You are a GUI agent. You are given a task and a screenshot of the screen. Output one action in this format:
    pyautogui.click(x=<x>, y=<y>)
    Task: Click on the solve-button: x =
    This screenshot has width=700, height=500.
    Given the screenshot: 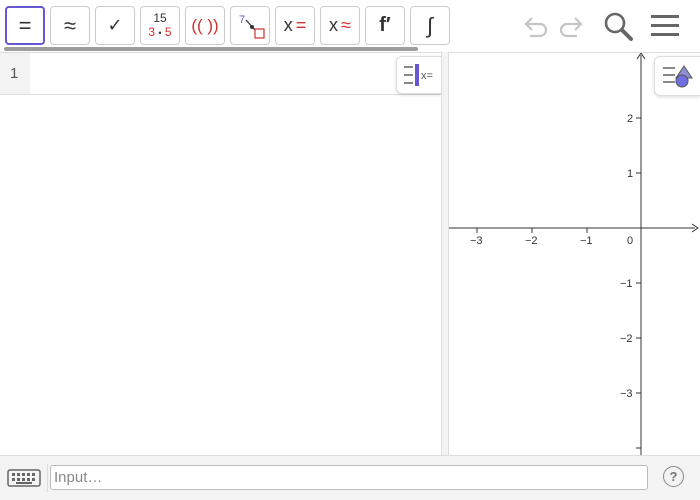 What is the action you would take?
    pyautogui.click(x=295, y=25)
    